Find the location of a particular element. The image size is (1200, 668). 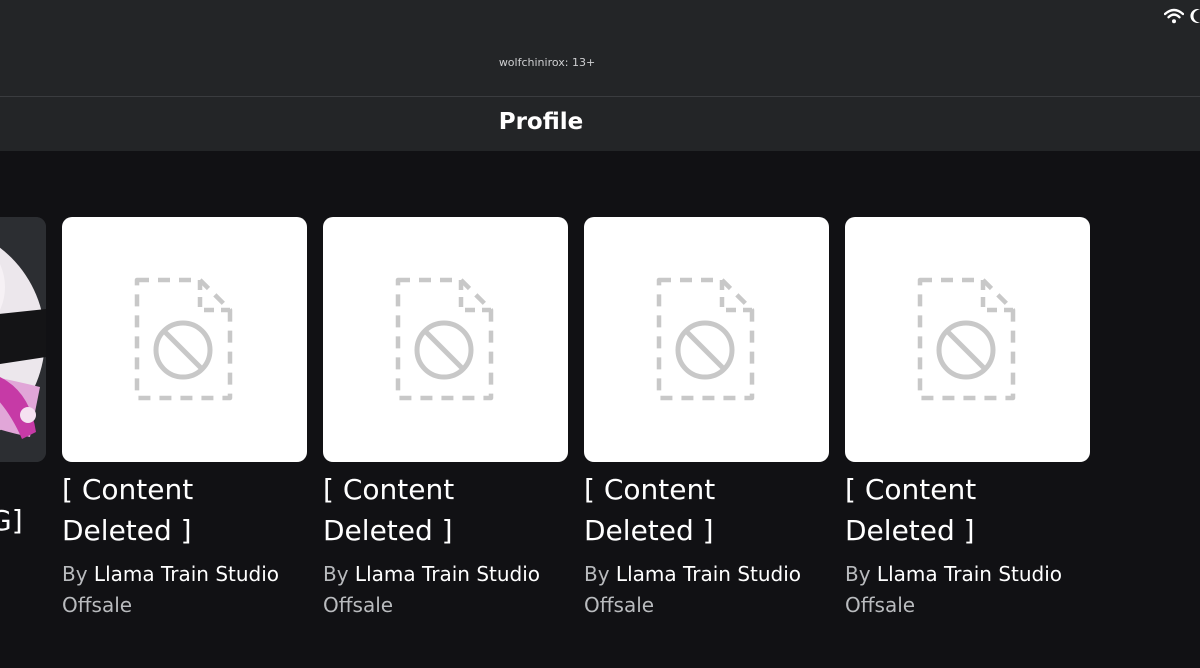

wifi-icon is located at coordinates (1174, 16).